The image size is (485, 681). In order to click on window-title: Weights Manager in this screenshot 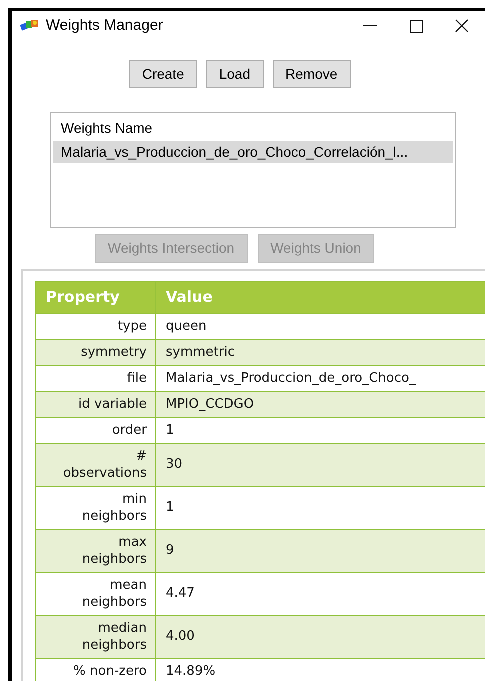, I will do `click(105, 26)`.